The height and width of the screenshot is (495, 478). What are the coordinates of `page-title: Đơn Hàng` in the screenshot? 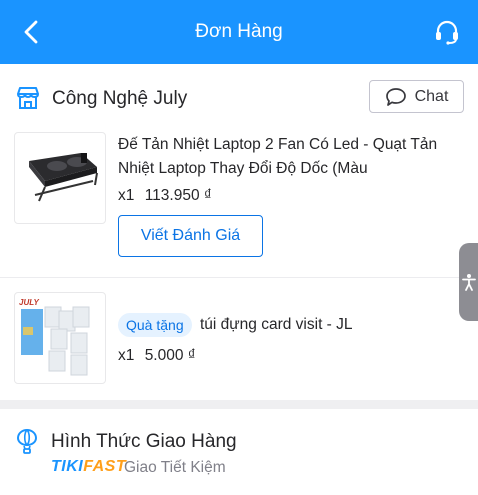 It's located at (239, 31).